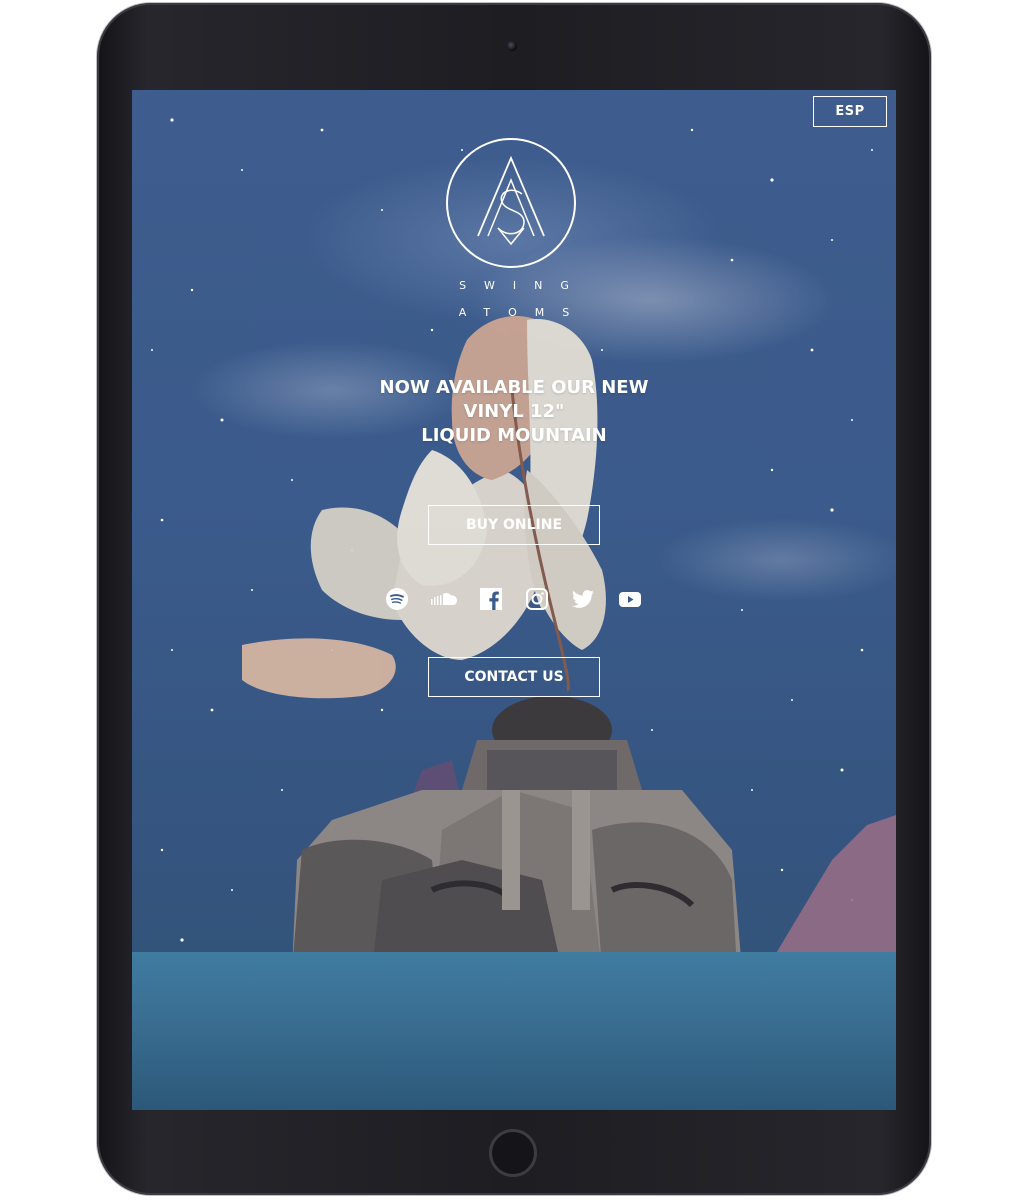 The image size is (1028, 1200). Describe the element at coordinates (513, 1153) in the screenshot. I see `home-button` at that location.